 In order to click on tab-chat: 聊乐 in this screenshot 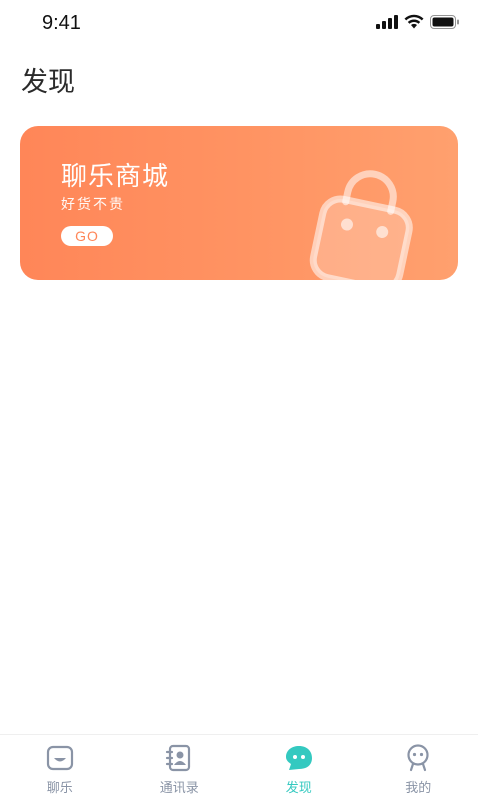, I will do `click(60, 766)`.